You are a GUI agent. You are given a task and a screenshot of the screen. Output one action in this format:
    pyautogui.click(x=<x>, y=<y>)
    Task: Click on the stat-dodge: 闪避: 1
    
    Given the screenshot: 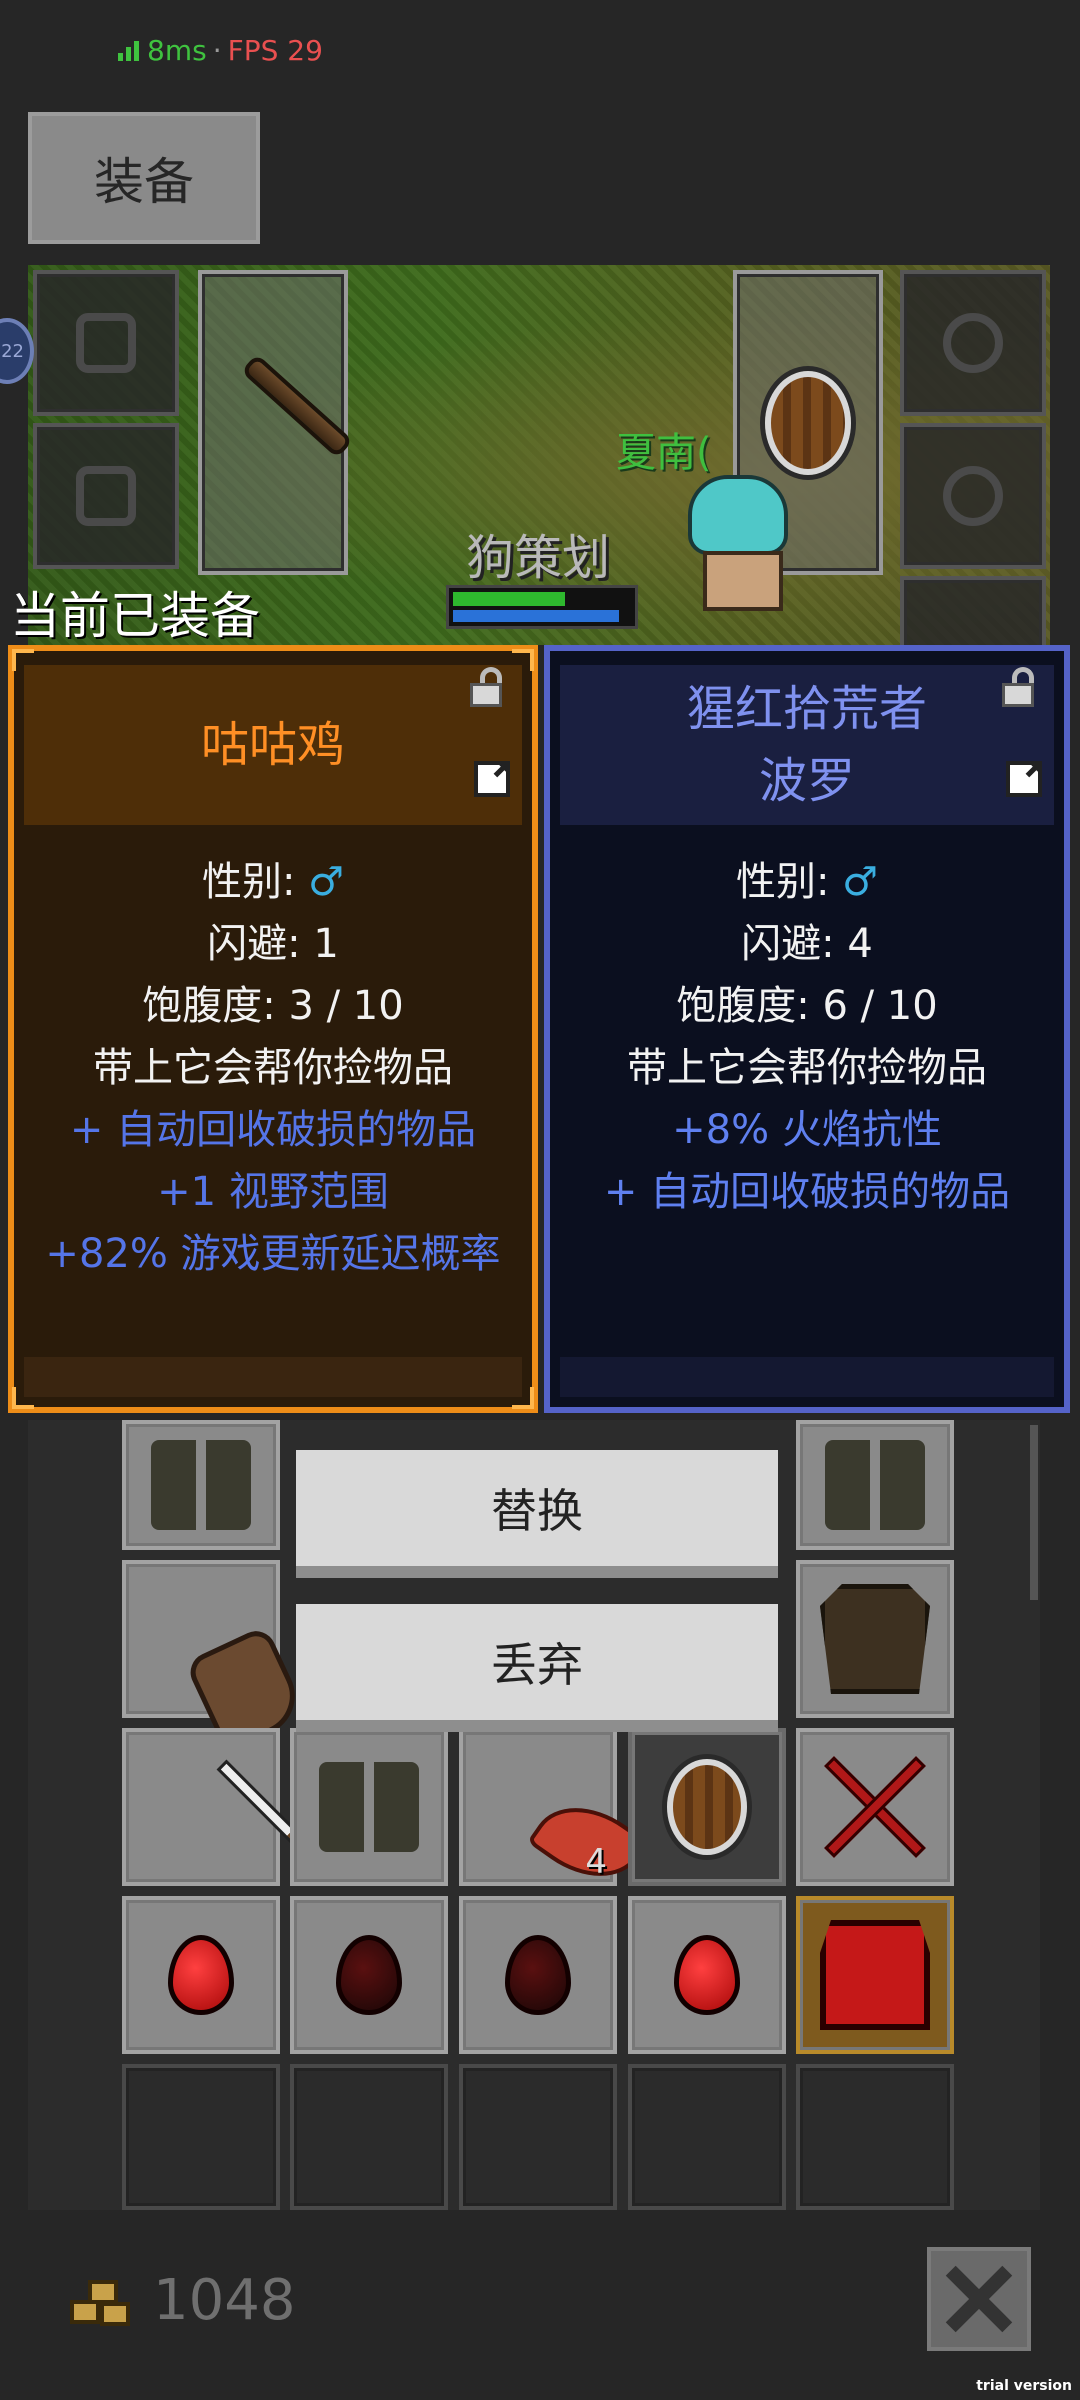 What is the action you would take?
    pyautogui.click(x=273, y=944)
    